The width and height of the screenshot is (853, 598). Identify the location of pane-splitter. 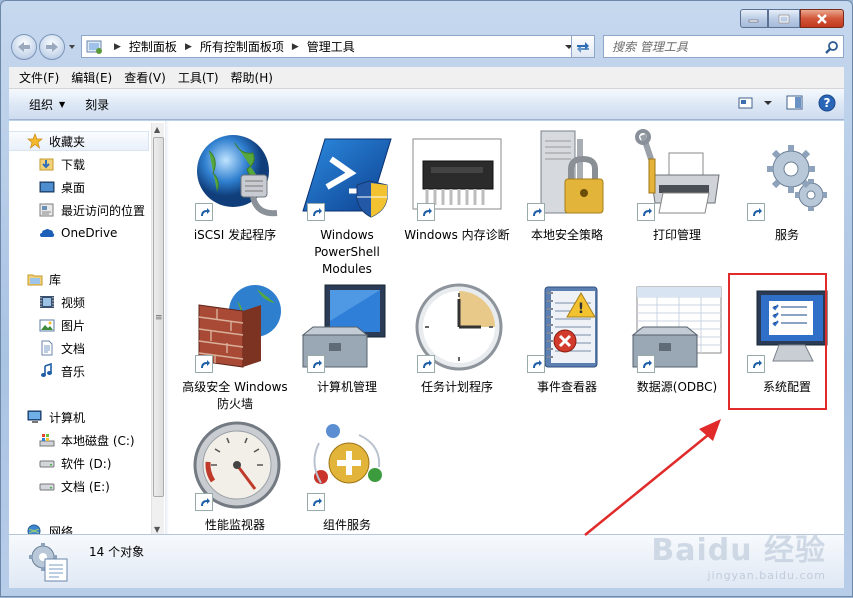
(167, 327).